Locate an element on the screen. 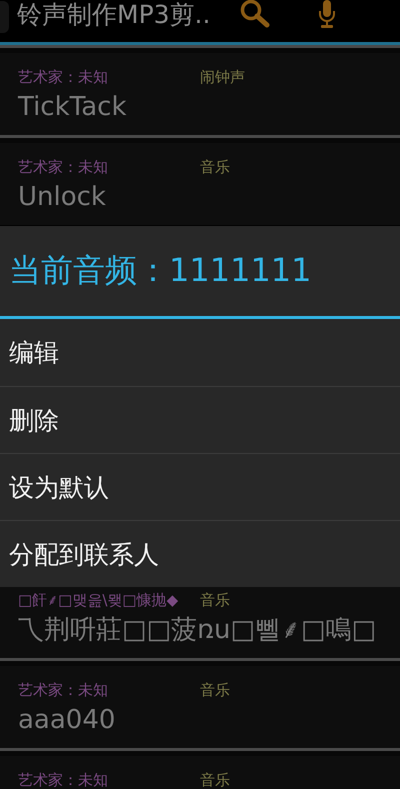 The height and width of the screenshot is (789, 400). app-title: 铃声制作MP3剪.. is located at coordinates (114, 15).